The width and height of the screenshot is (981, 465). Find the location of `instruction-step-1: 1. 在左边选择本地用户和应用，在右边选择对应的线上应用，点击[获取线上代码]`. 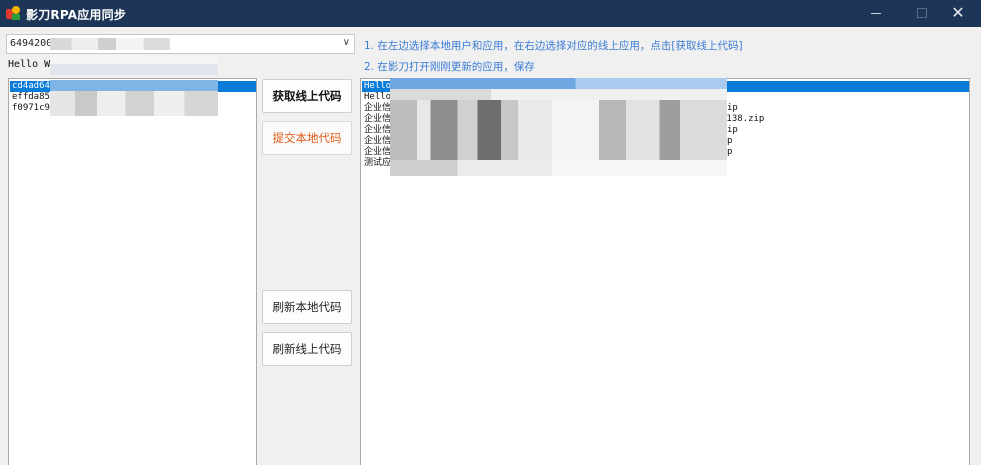

instruction-step-1: 1. 在左边选择本地用户和应用，在右边选择对应的线上应用，点击[获取线上代码] is located at coordinates (553, 46).